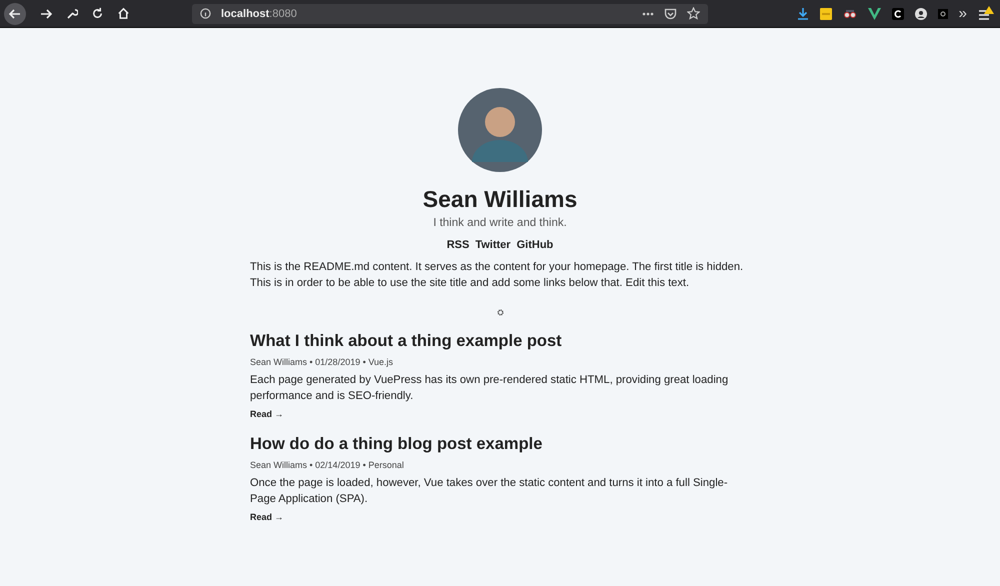 Image resolution: width=1000 pixels, height=586 pixels. Describe the element at coordinates (920, 14) in the screenshot. I see `account-icon` at that location.